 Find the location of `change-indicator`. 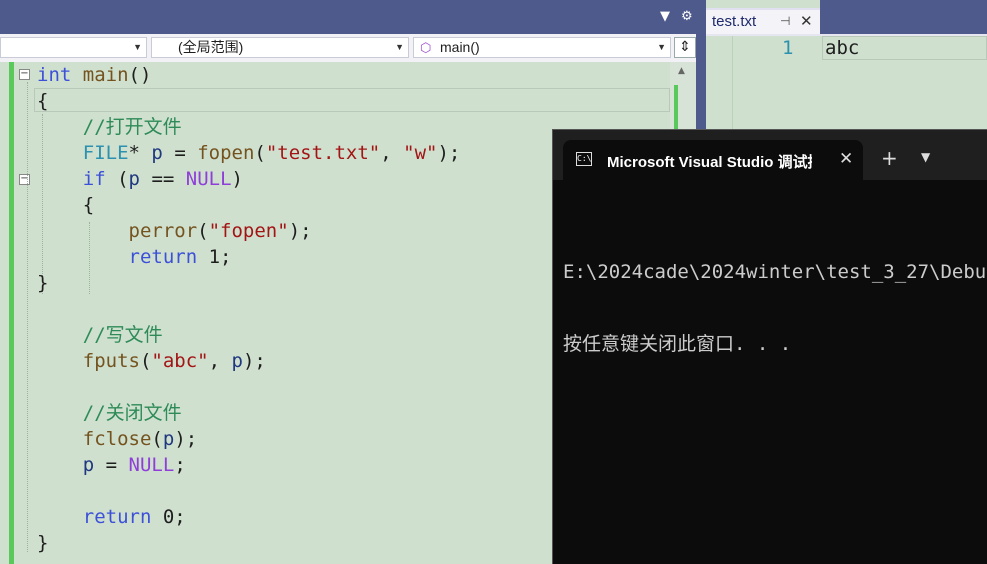

change-indicator is located at coordinates (11, 313).